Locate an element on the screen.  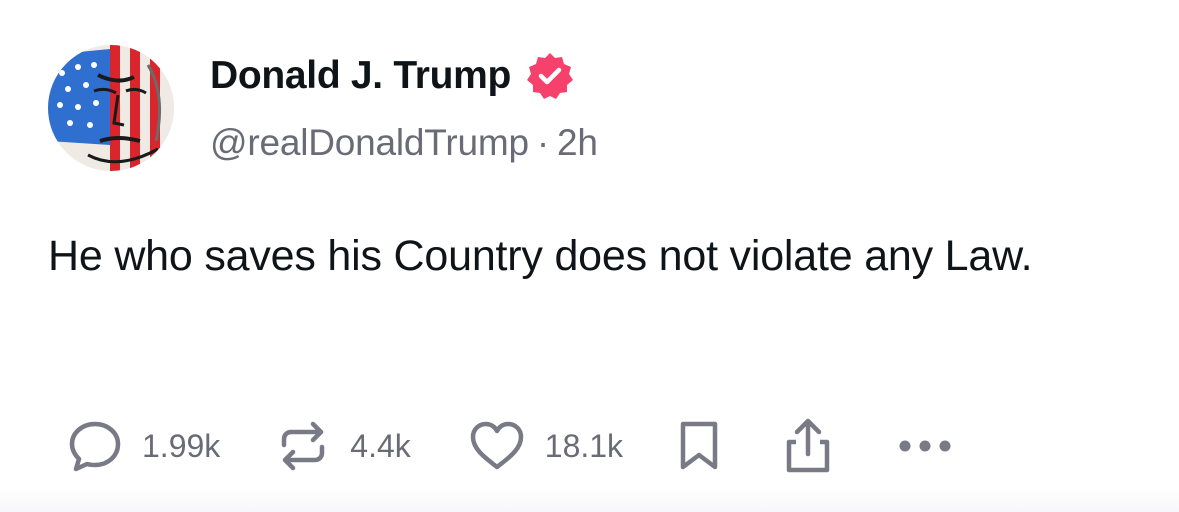
post-header: Donald J. Trump is located at coordinates (392, 76).